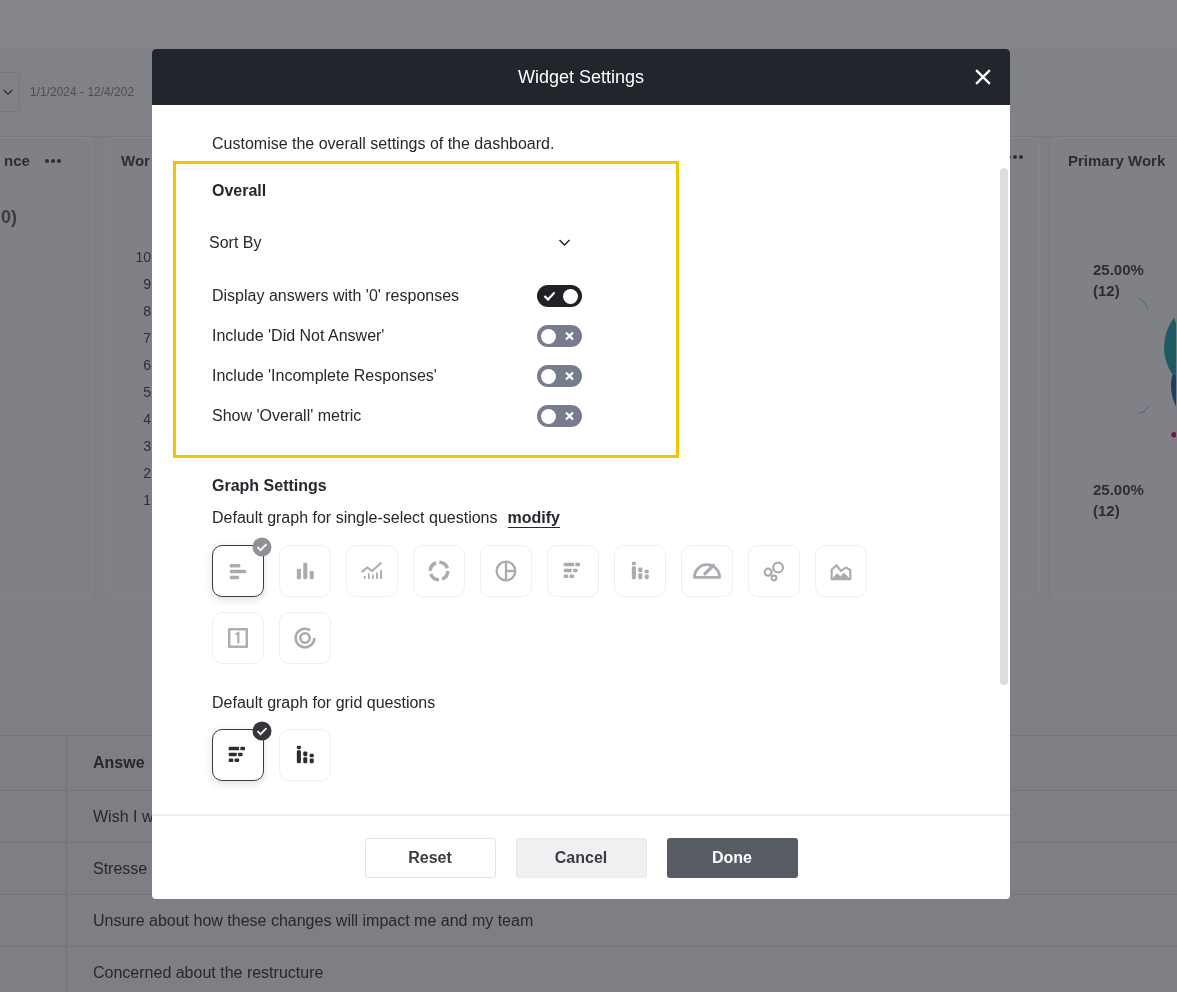  Describe the element at coordinates (146, 366) in the screenshot. I see `axis-label: 6` at that location.